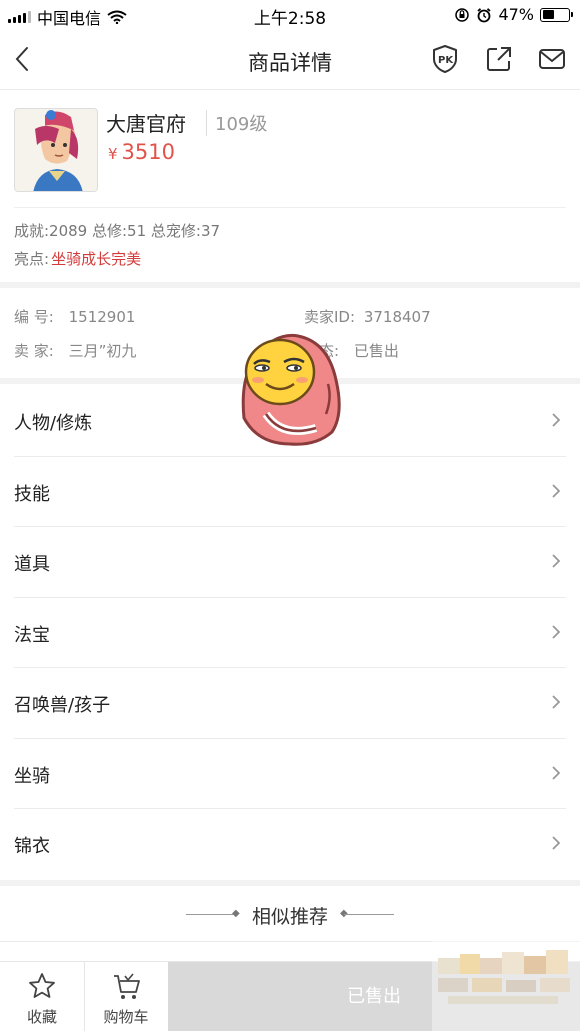  I want to click on seller-value: 三月”初九, so click(102, 351).